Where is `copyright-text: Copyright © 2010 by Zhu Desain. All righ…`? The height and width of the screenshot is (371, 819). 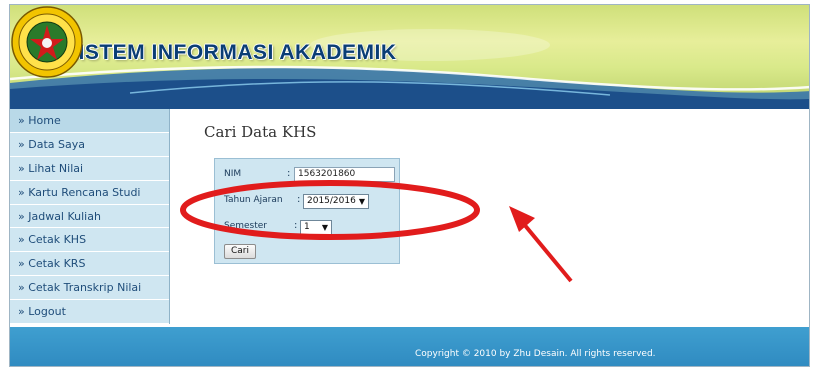 copyright-text: Copyright © 2010 by Zhu Desain. All righ… is located at coordinates (535, 354).